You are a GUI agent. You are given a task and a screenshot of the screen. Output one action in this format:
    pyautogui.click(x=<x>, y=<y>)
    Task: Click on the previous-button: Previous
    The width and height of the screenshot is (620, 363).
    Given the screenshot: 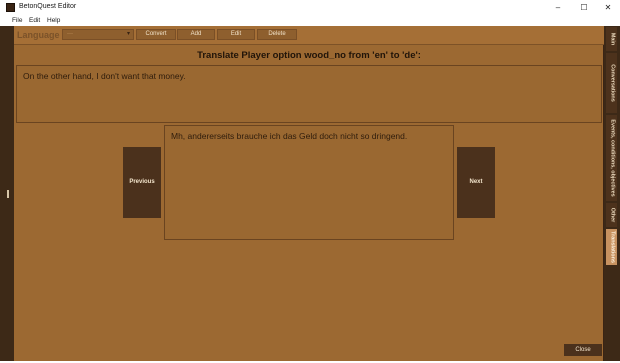 What is the action you would take?
    pyautogui.click(x=142, y=182)
    